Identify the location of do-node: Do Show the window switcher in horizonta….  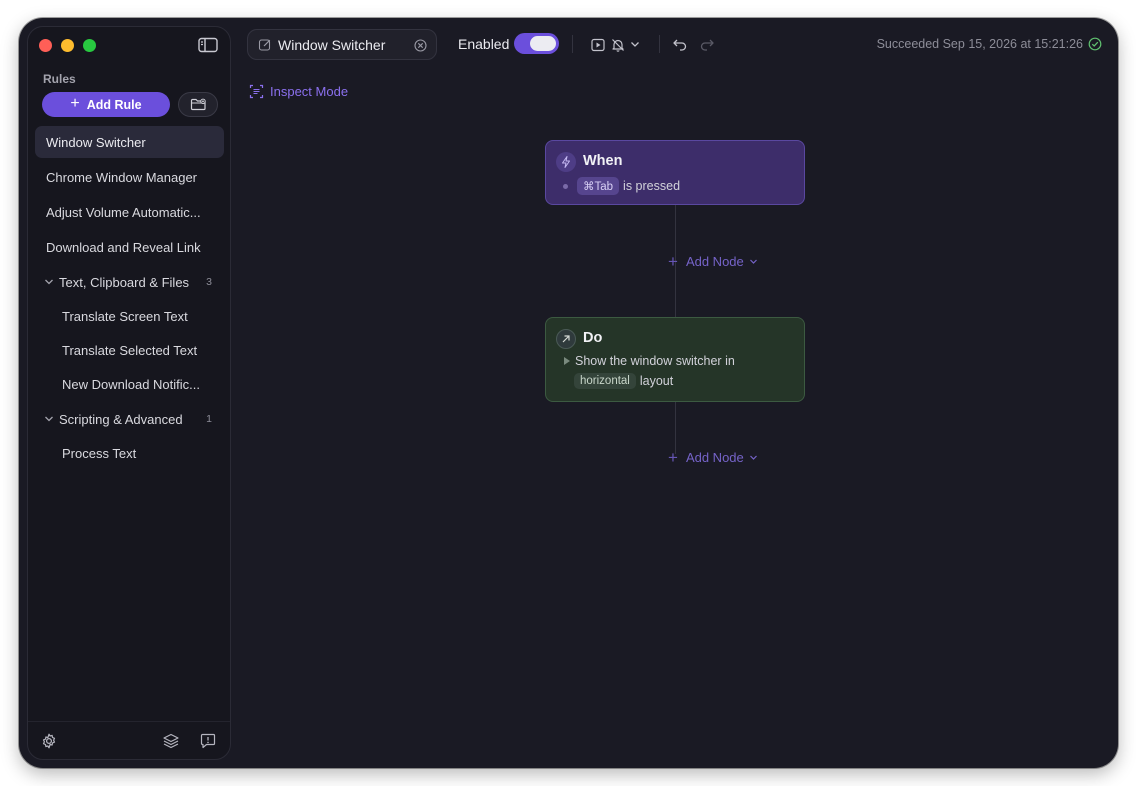
(675, 359).